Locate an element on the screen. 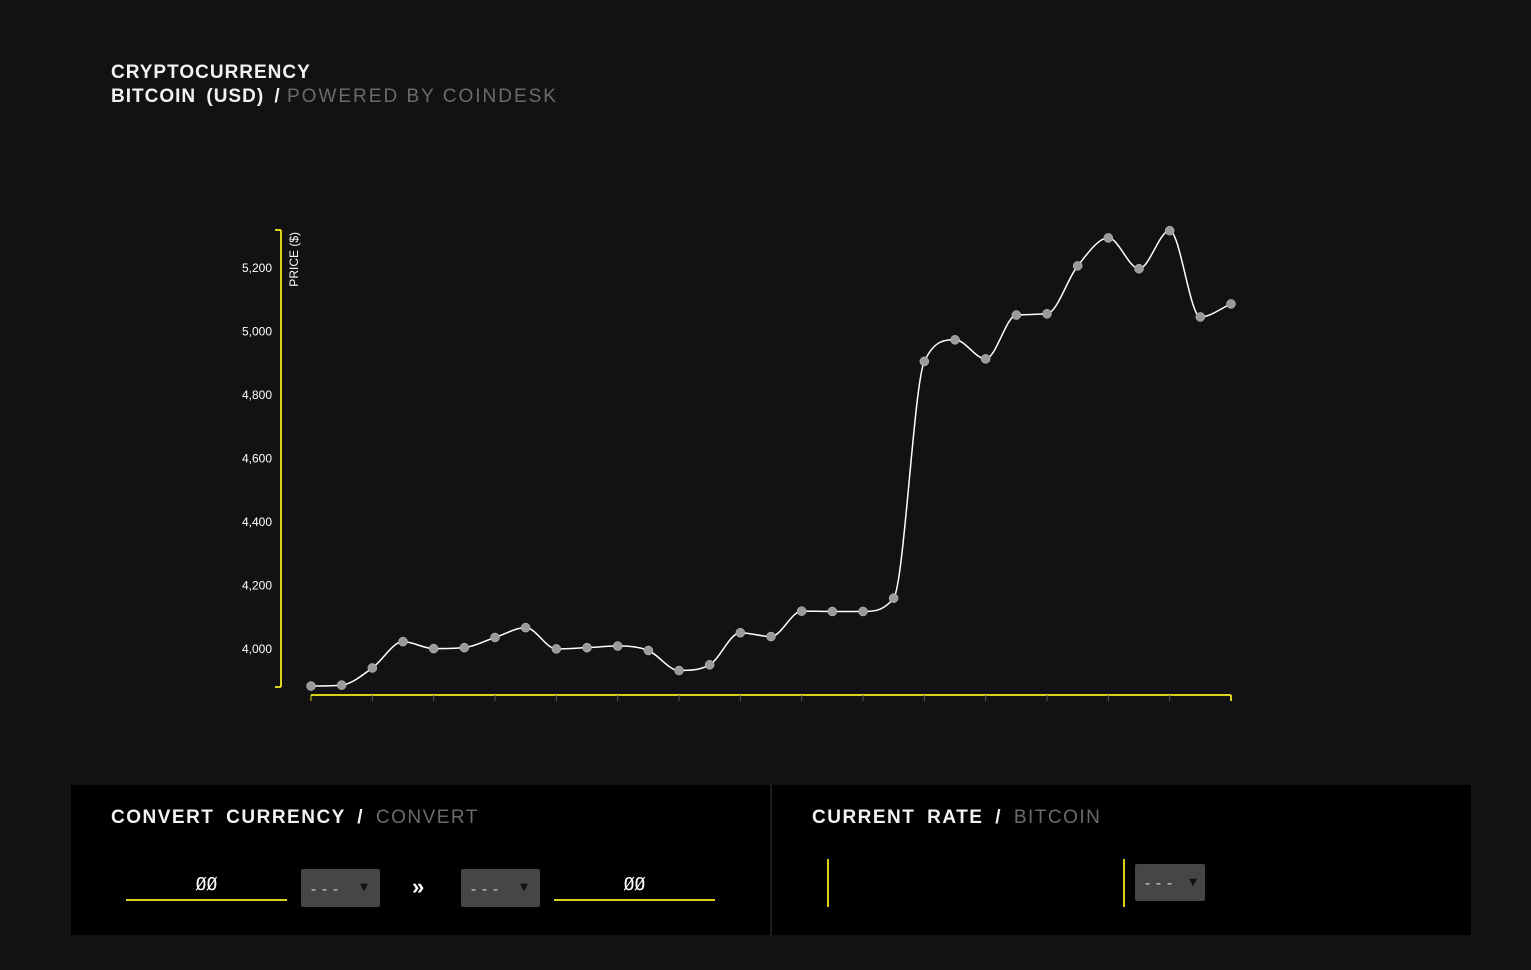 The image size is (1531, 970). to-currency-select: --- ▼ is located at coordinates (500, 888).